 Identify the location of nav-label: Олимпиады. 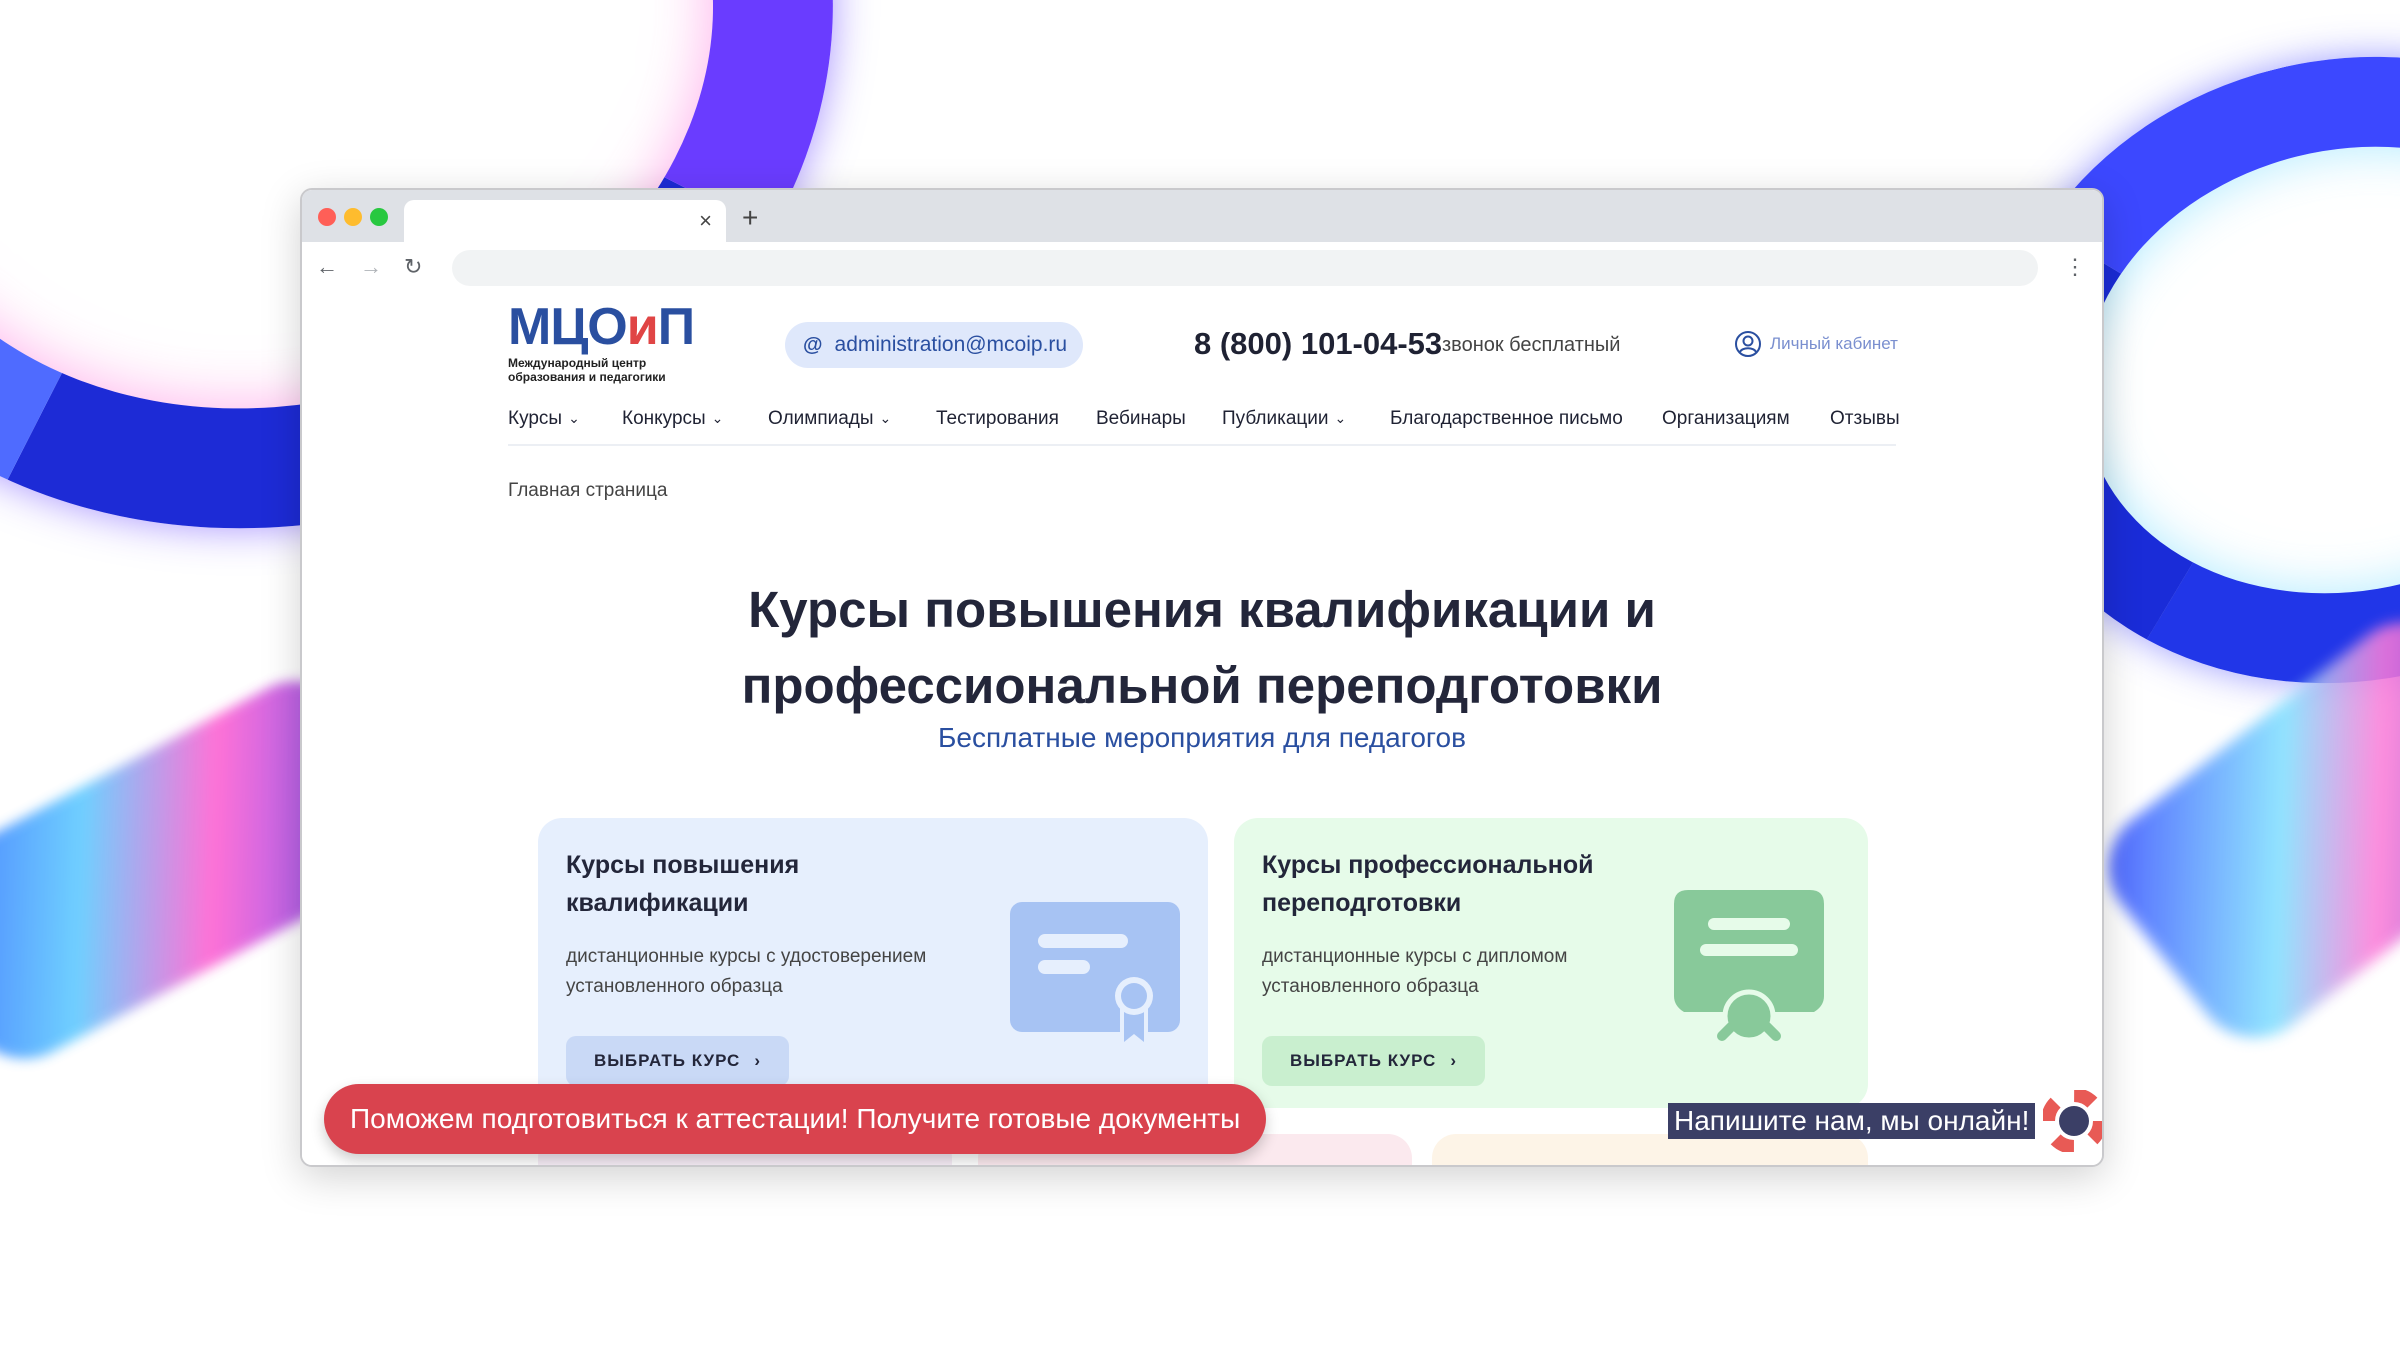
(821, 418).